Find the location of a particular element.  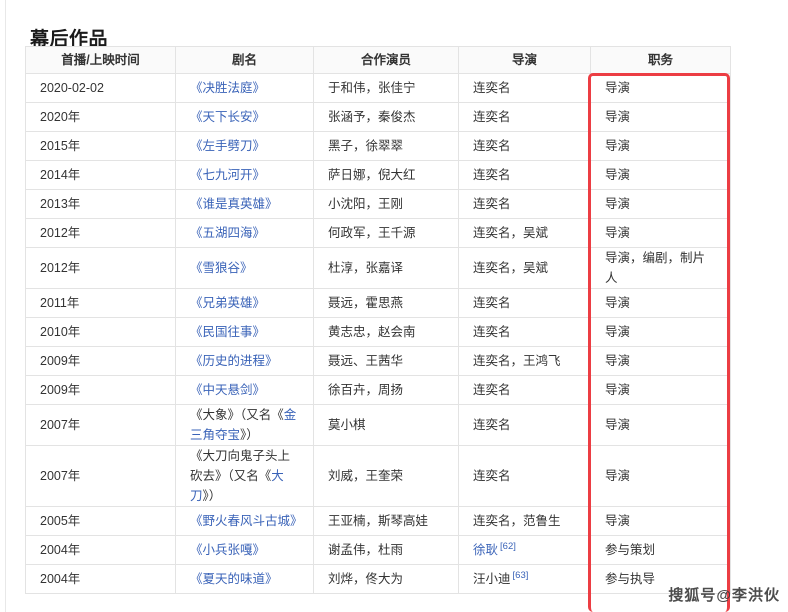

column-header-date: 首播/上映时间 is located at coordinates (100, 60).